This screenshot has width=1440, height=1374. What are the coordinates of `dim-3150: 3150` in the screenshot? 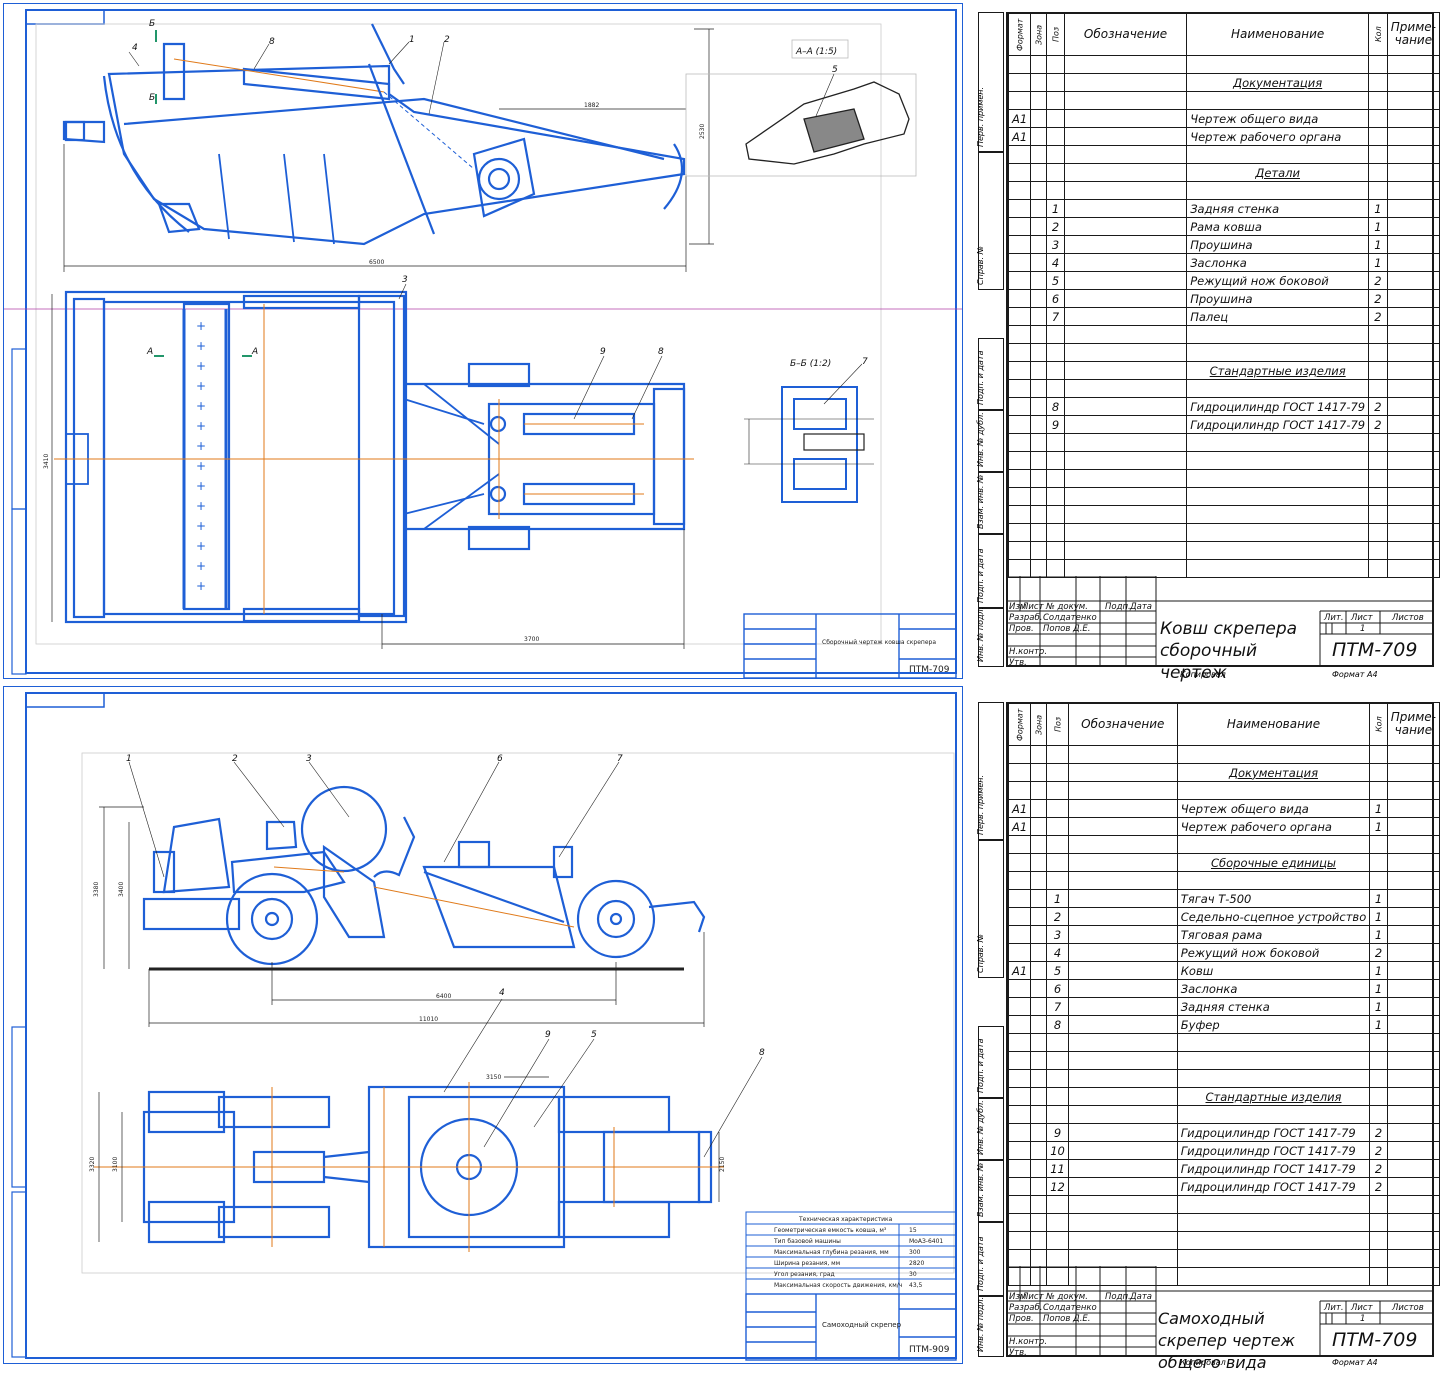 It's located at (493, 1077).